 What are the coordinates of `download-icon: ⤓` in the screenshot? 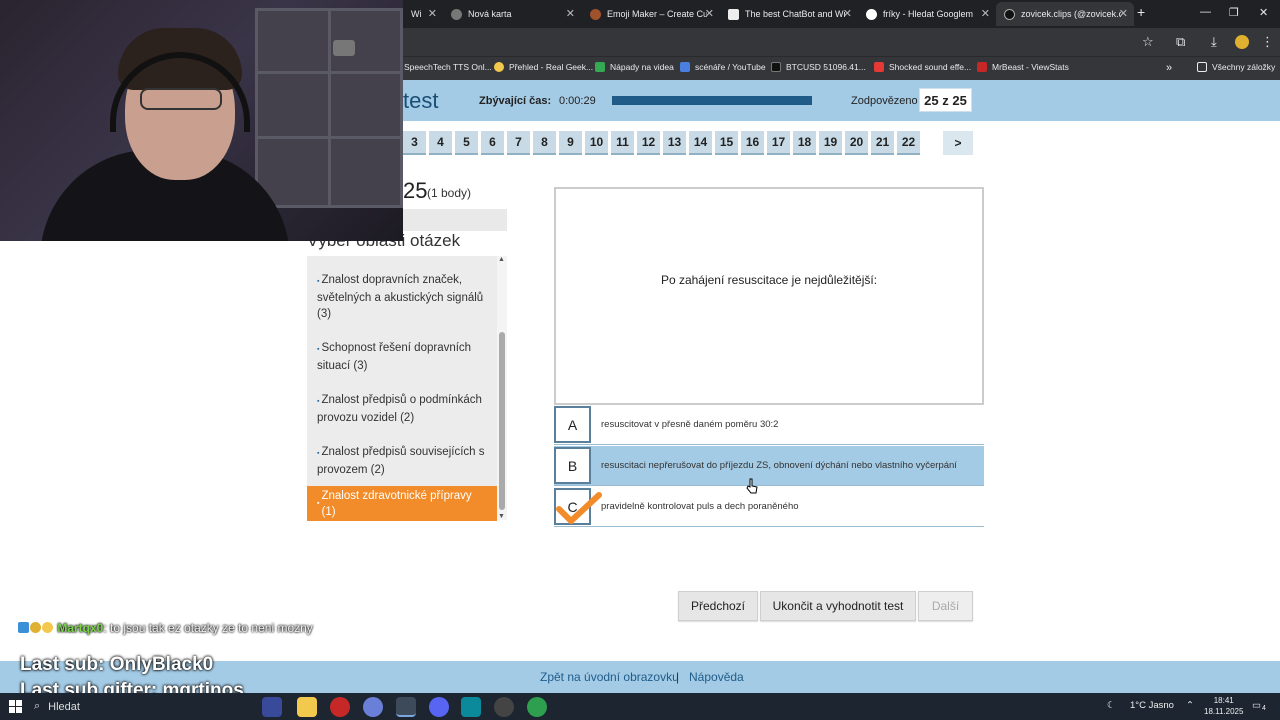 It's located at (1214, 42).